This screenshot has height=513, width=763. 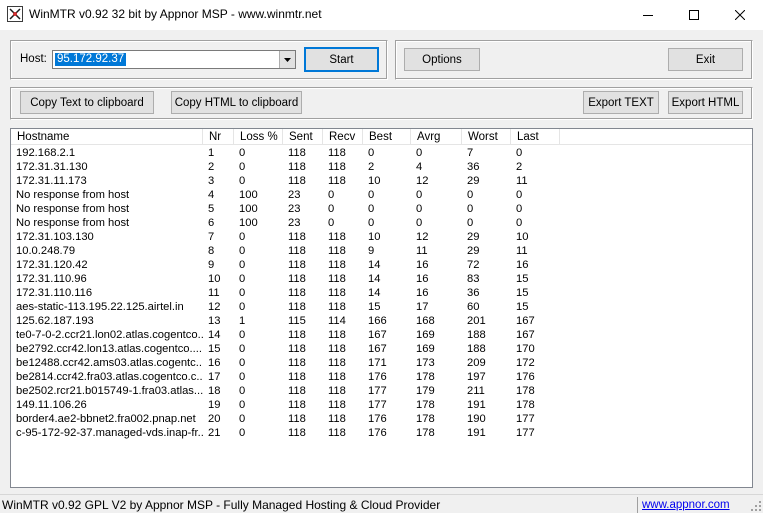 What do you see at coordinates (242, 321) in the screenshot?
I see `cell-loss: 1` at bounding box center [242, 321].